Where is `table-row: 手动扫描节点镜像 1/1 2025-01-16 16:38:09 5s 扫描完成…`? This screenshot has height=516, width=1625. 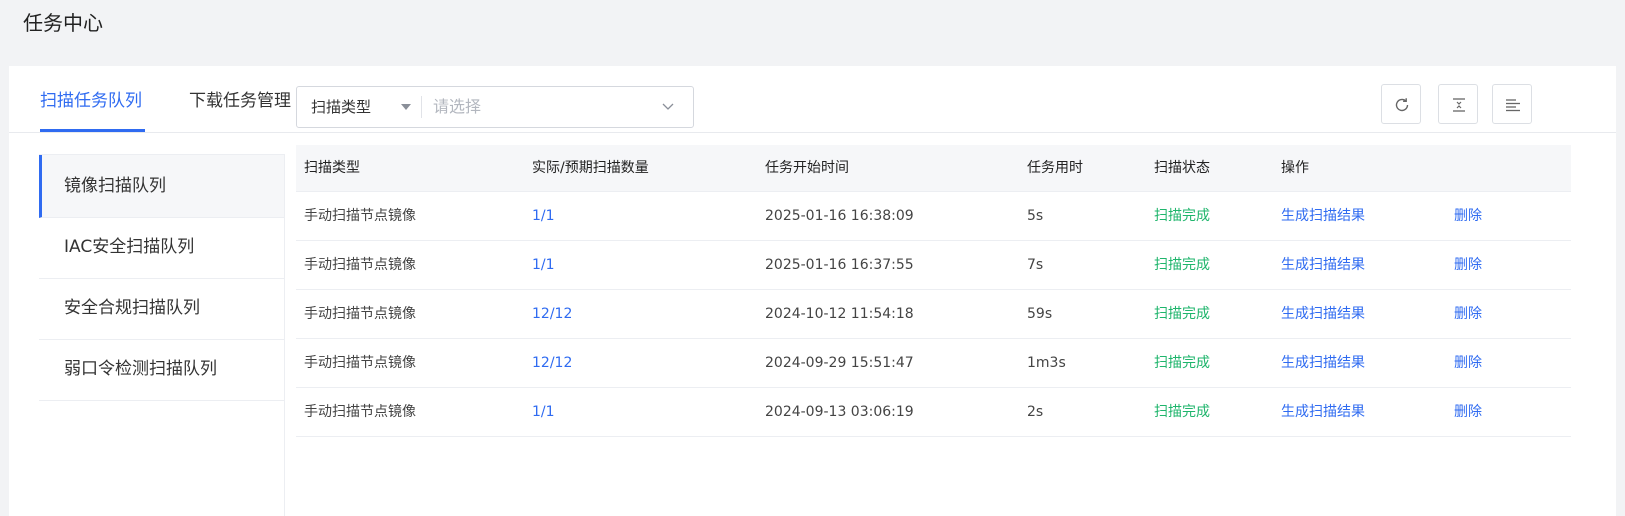 table-row: 手动扫描节点镜像 1/1 2025-01-16 16:38:09 5s 扫描完成… is located at coordinates (933, 216).